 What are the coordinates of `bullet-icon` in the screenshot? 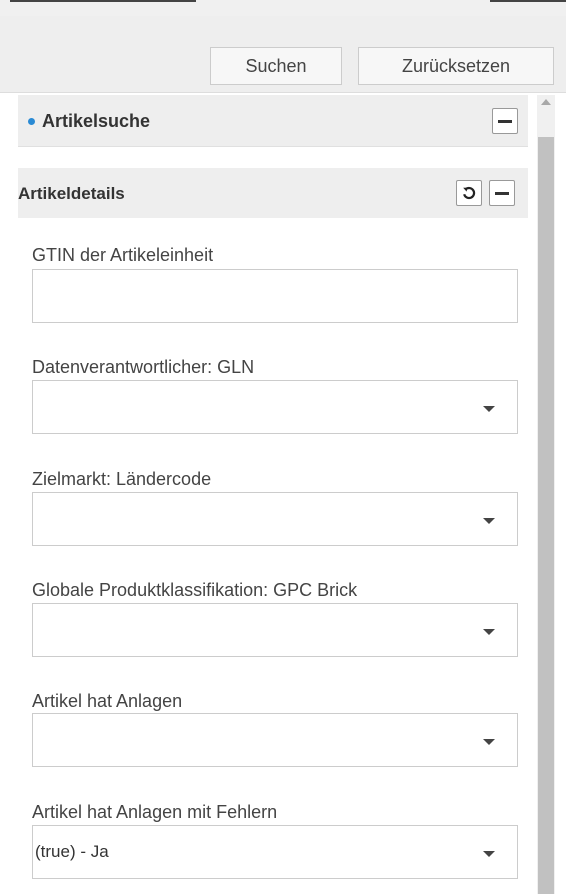 It's located at (31, 121).